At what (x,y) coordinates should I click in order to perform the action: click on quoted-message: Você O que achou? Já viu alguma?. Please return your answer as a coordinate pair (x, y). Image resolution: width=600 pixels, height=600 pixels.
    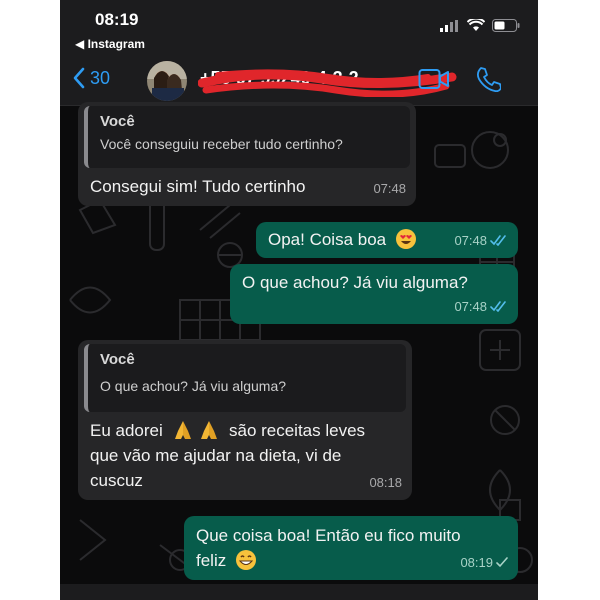
    Looking at the image, I should click on (245, 378).